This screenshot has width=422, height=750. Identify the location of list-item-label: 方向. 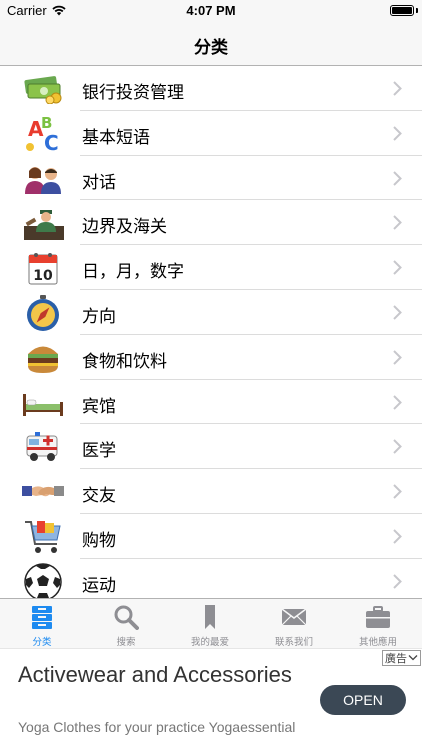
(99, 316).